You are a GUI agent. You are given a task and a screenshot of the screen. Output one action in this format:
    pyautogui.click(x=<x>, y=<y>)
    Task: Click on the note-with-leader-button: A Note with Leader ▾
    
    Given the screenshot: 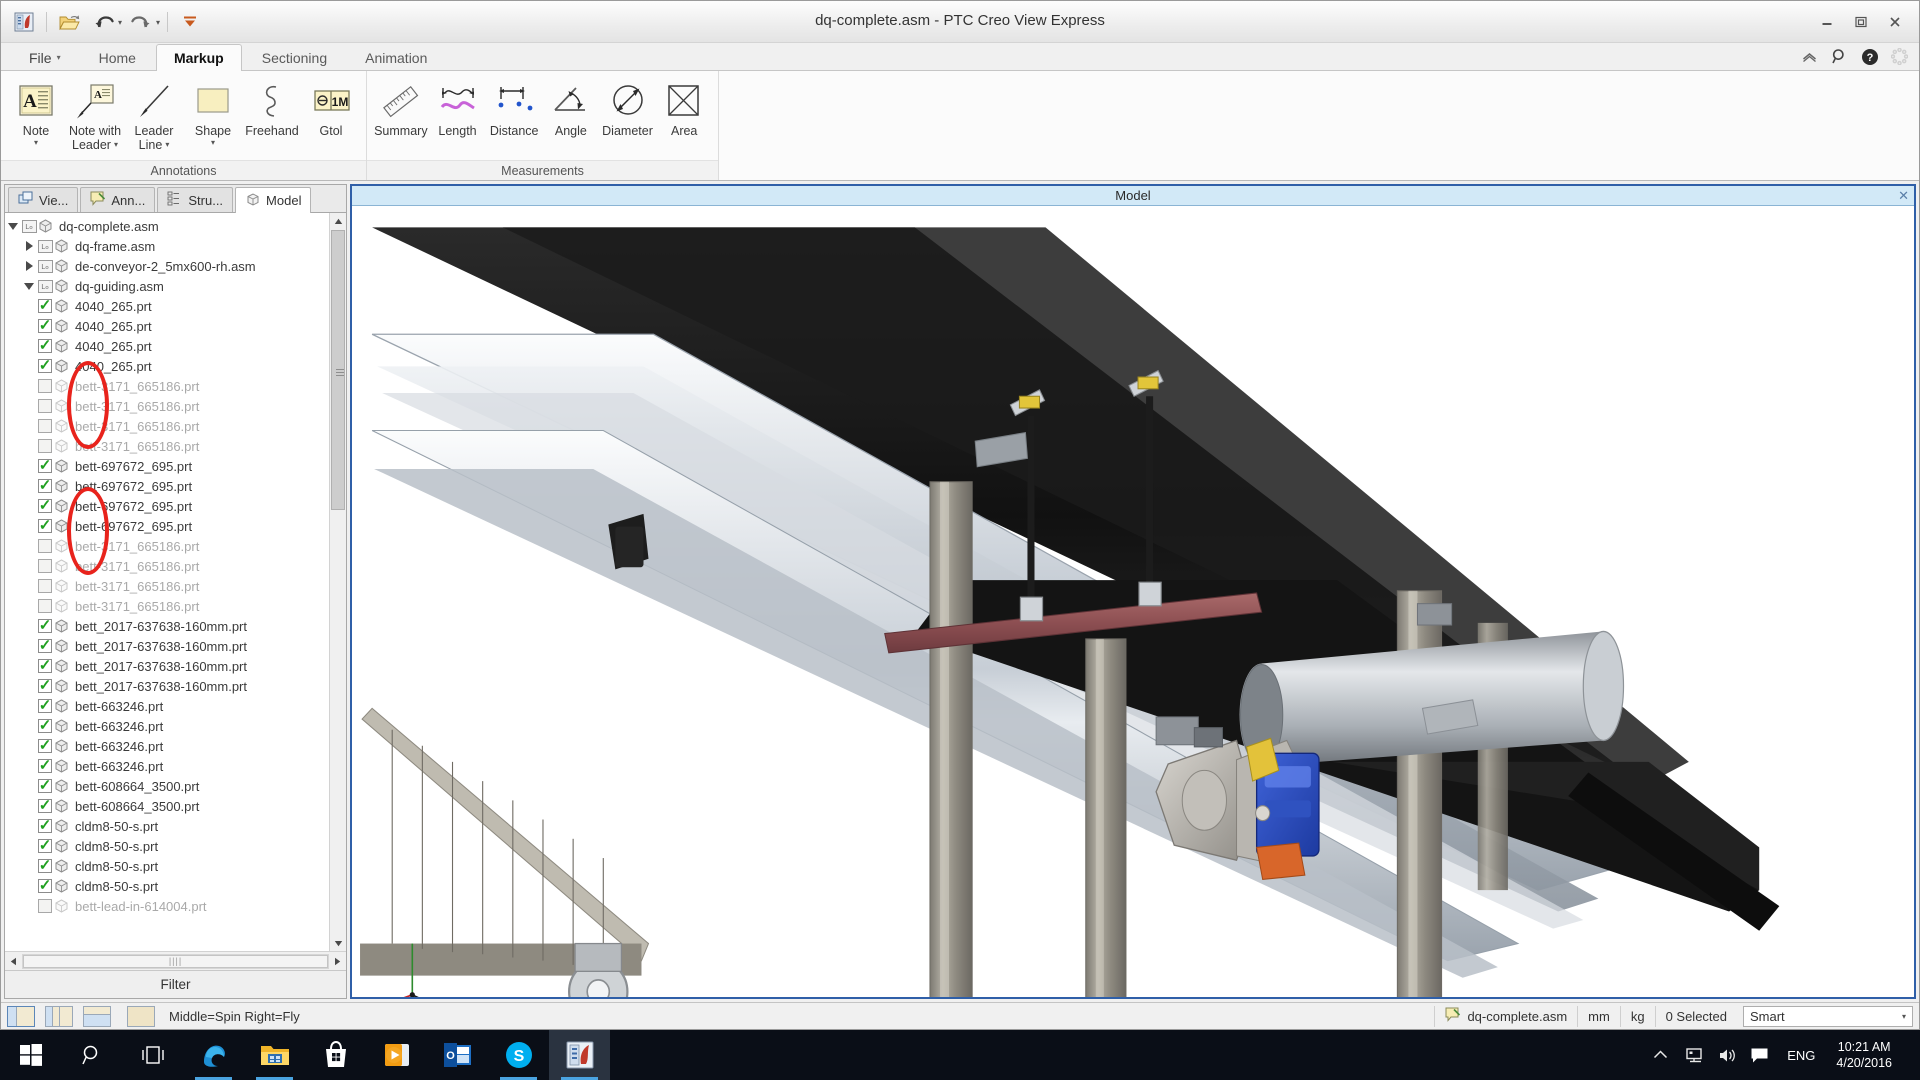 What is the action you would take?
    pyautogui.click(x=95, y=115)
    